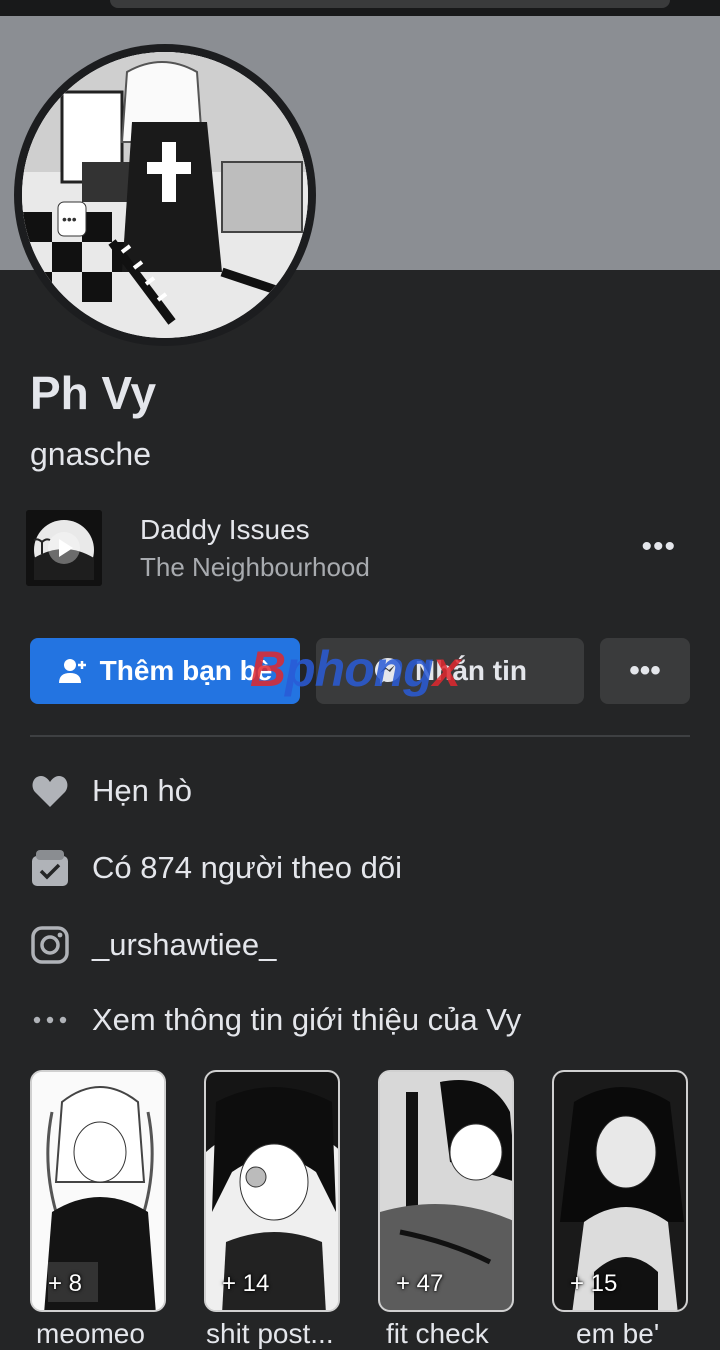 This screenshot has height=1350, width=720. I want to click on song-title: Daddy Issues, so click(225, 529).